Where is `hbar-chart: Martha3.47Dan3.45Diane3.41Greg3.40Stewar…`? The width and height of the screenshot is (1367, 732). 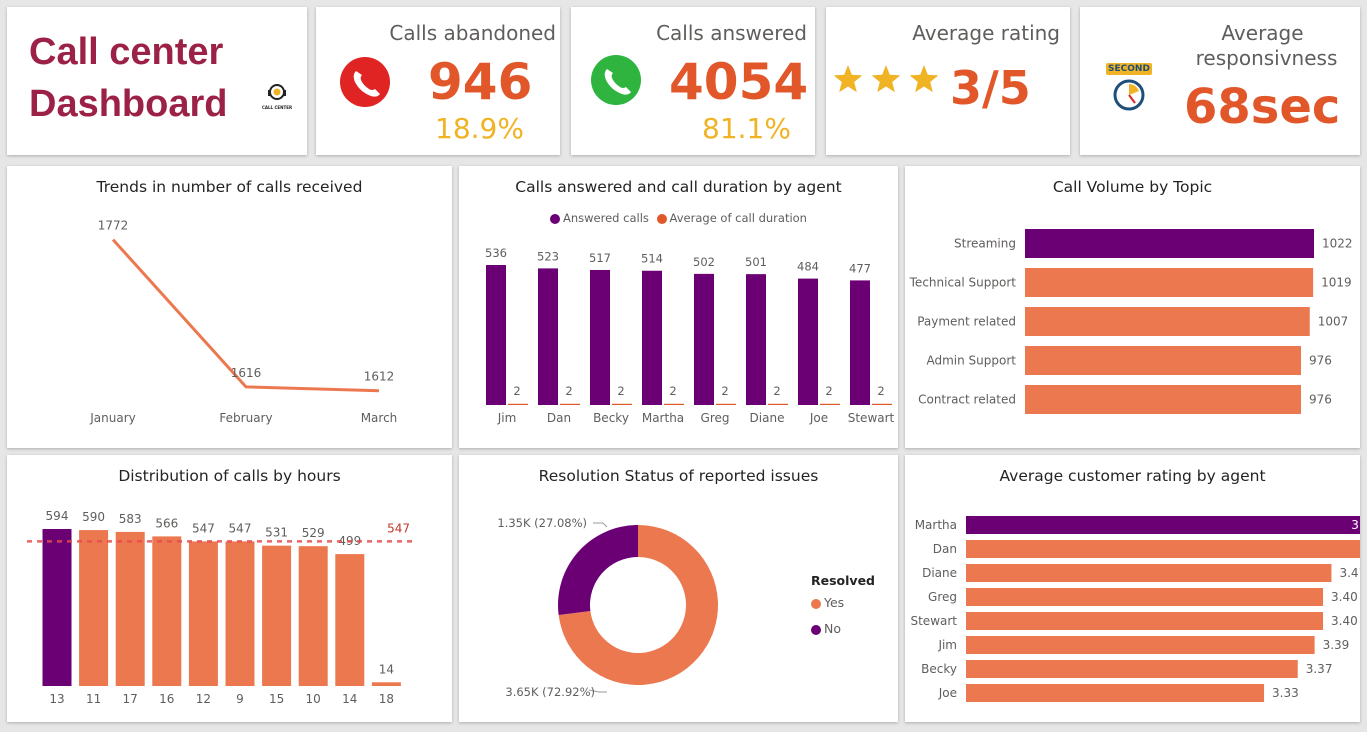 hbar-chart: Martha3.47Dan3.45Diane3.41Greg3.40Stewar… is located at coordinates (1135, 609).